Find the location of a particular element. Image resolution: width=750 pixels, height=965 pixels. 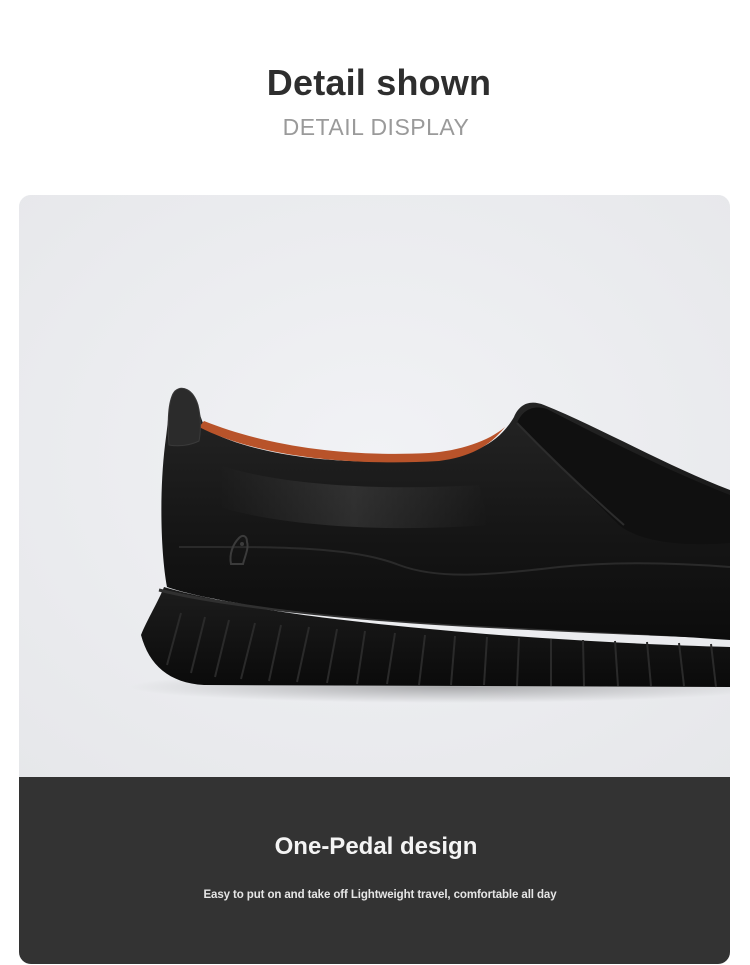

page-title: Detail shown is located at coordinates (379, 82).